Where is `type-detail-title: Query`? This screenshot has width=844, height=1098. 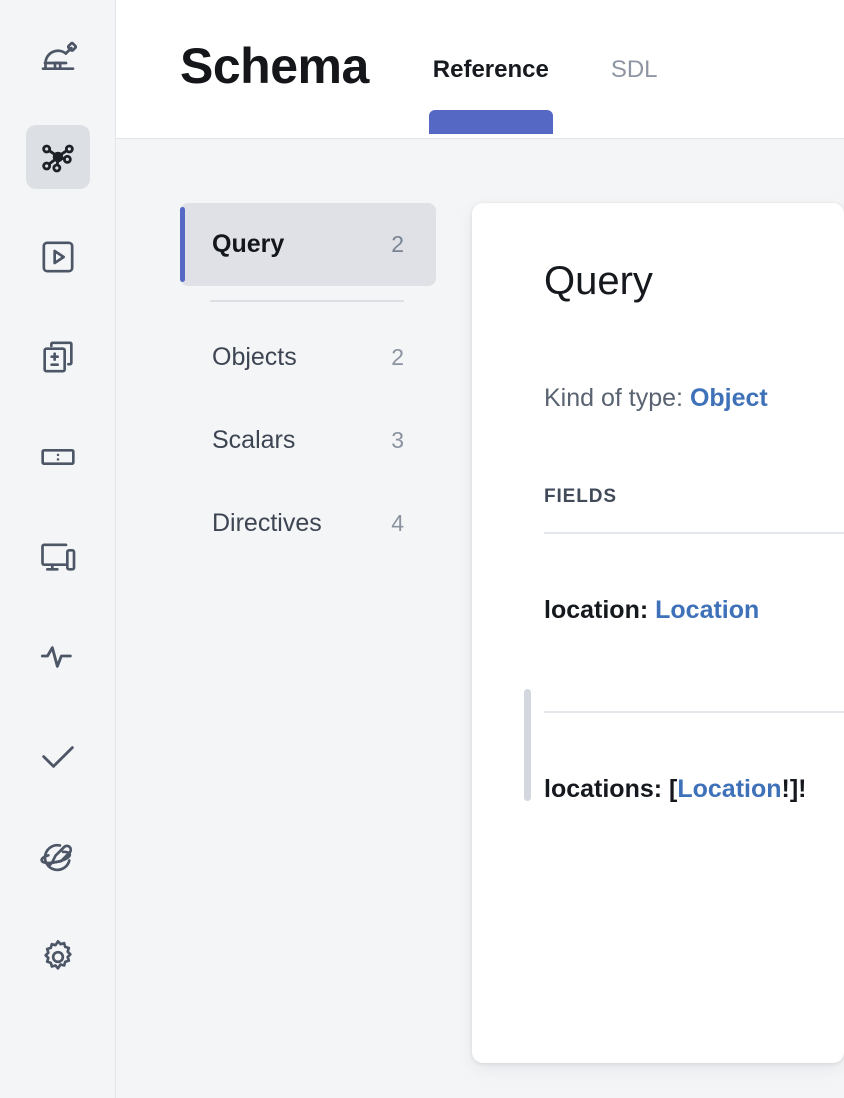 type-detail-title: Query is located at coordinates (598, 281).